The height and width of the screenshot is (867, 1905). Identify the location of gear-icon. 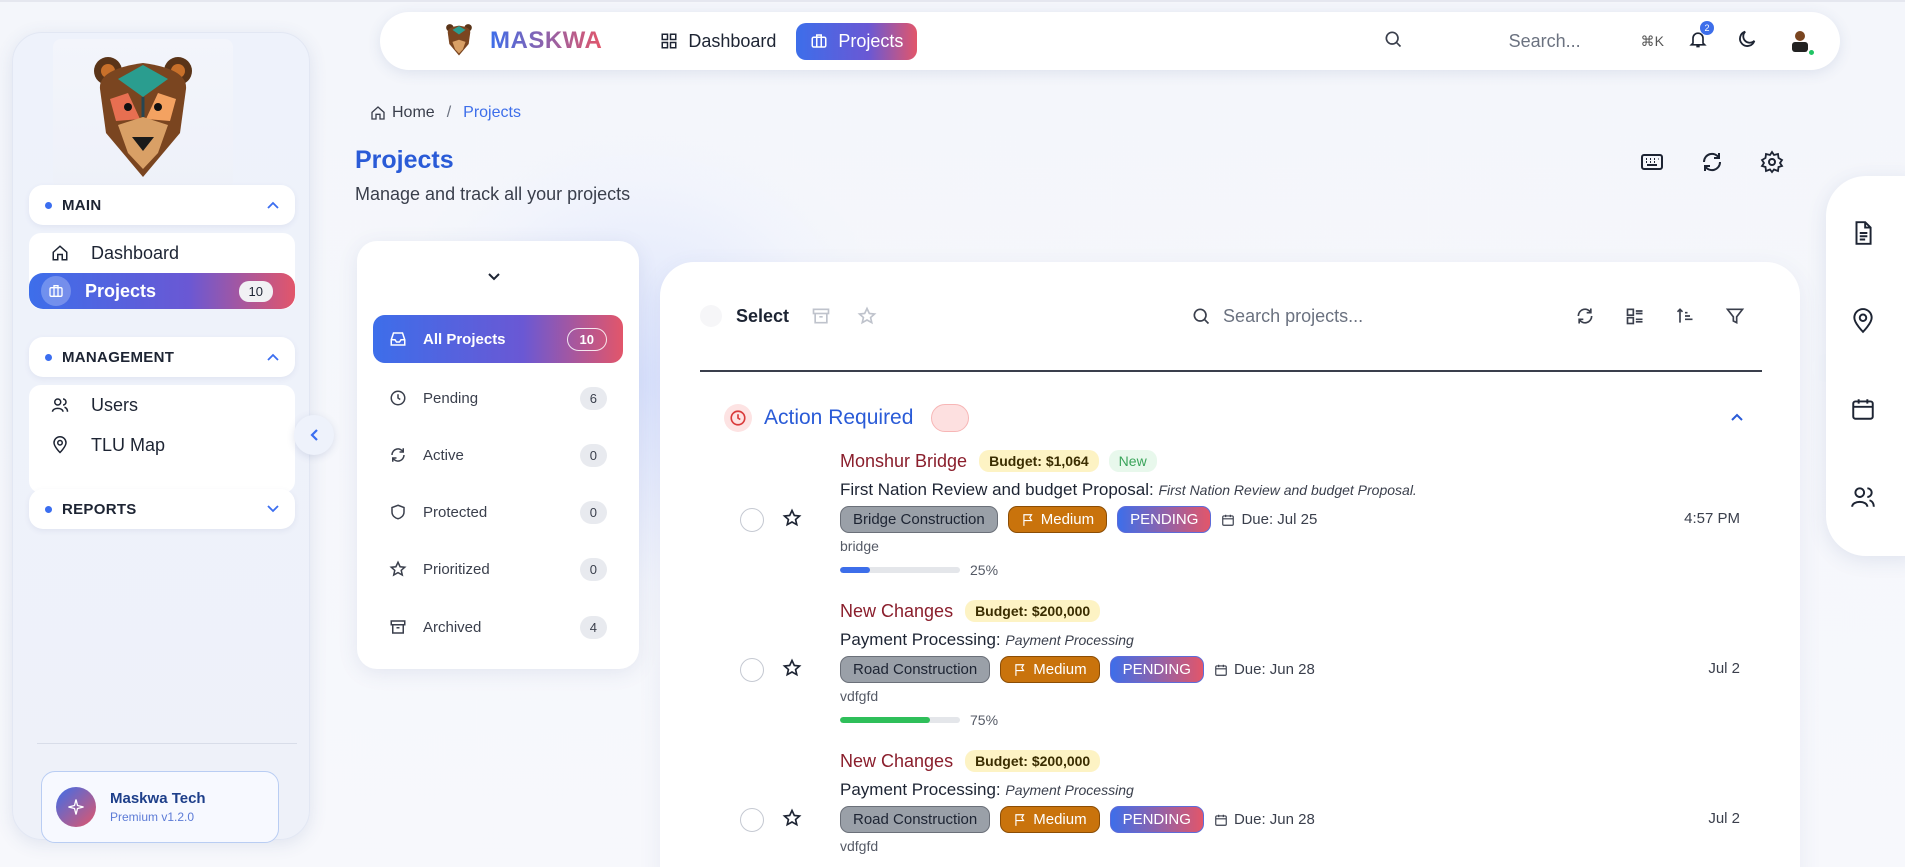
(1772, 162).